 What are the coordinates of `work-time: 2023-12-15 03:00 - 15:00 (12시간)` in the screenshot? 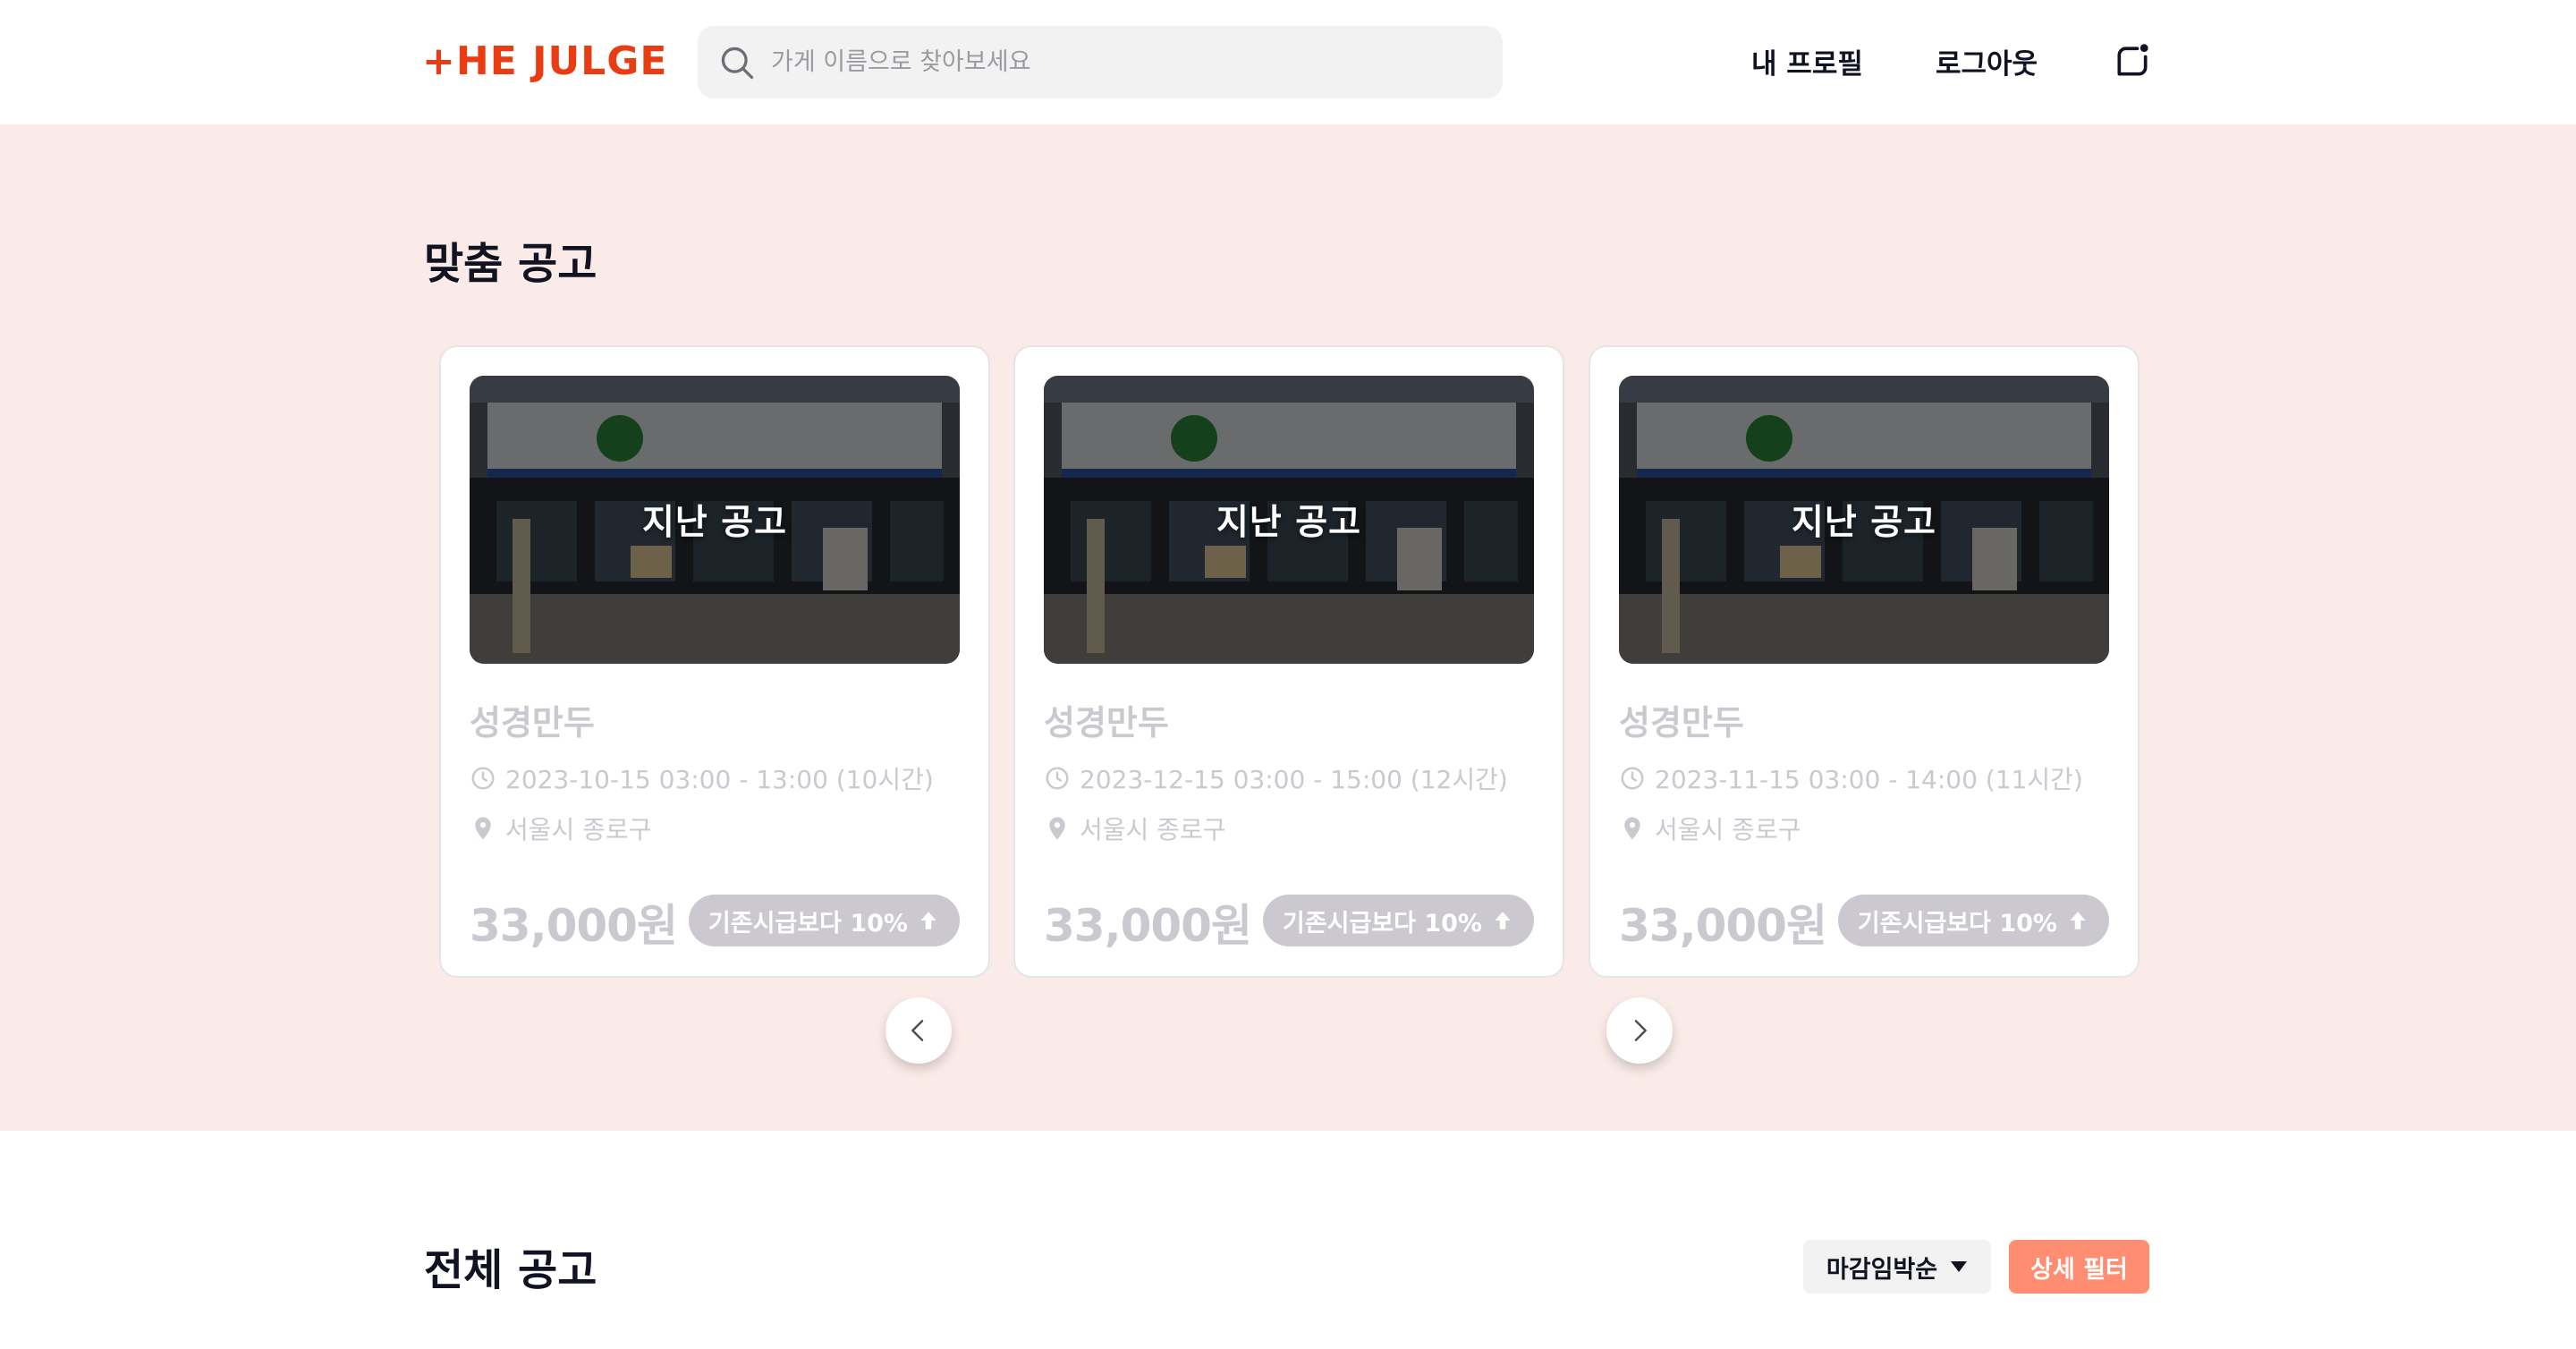 It's located at (1276, 778).